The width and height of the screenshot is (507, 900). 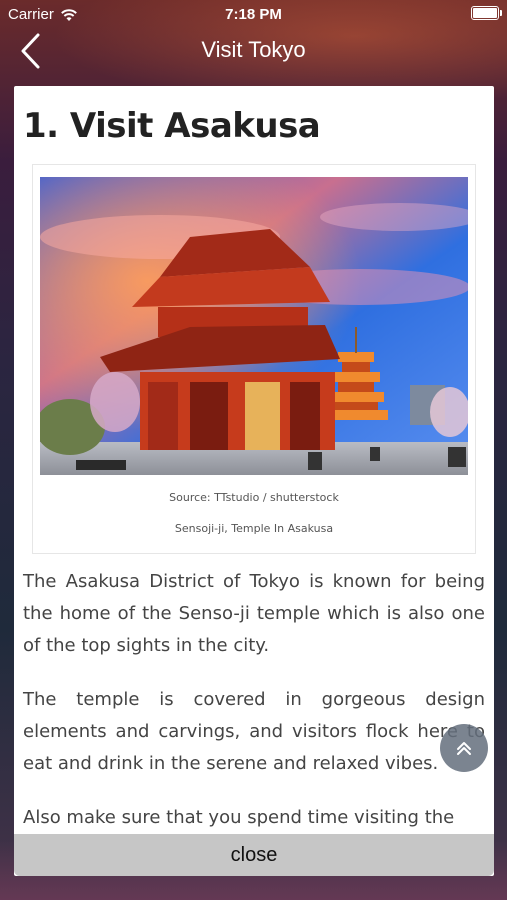 I want to click on scroll-to-top-button, so click(x=464, y=748).